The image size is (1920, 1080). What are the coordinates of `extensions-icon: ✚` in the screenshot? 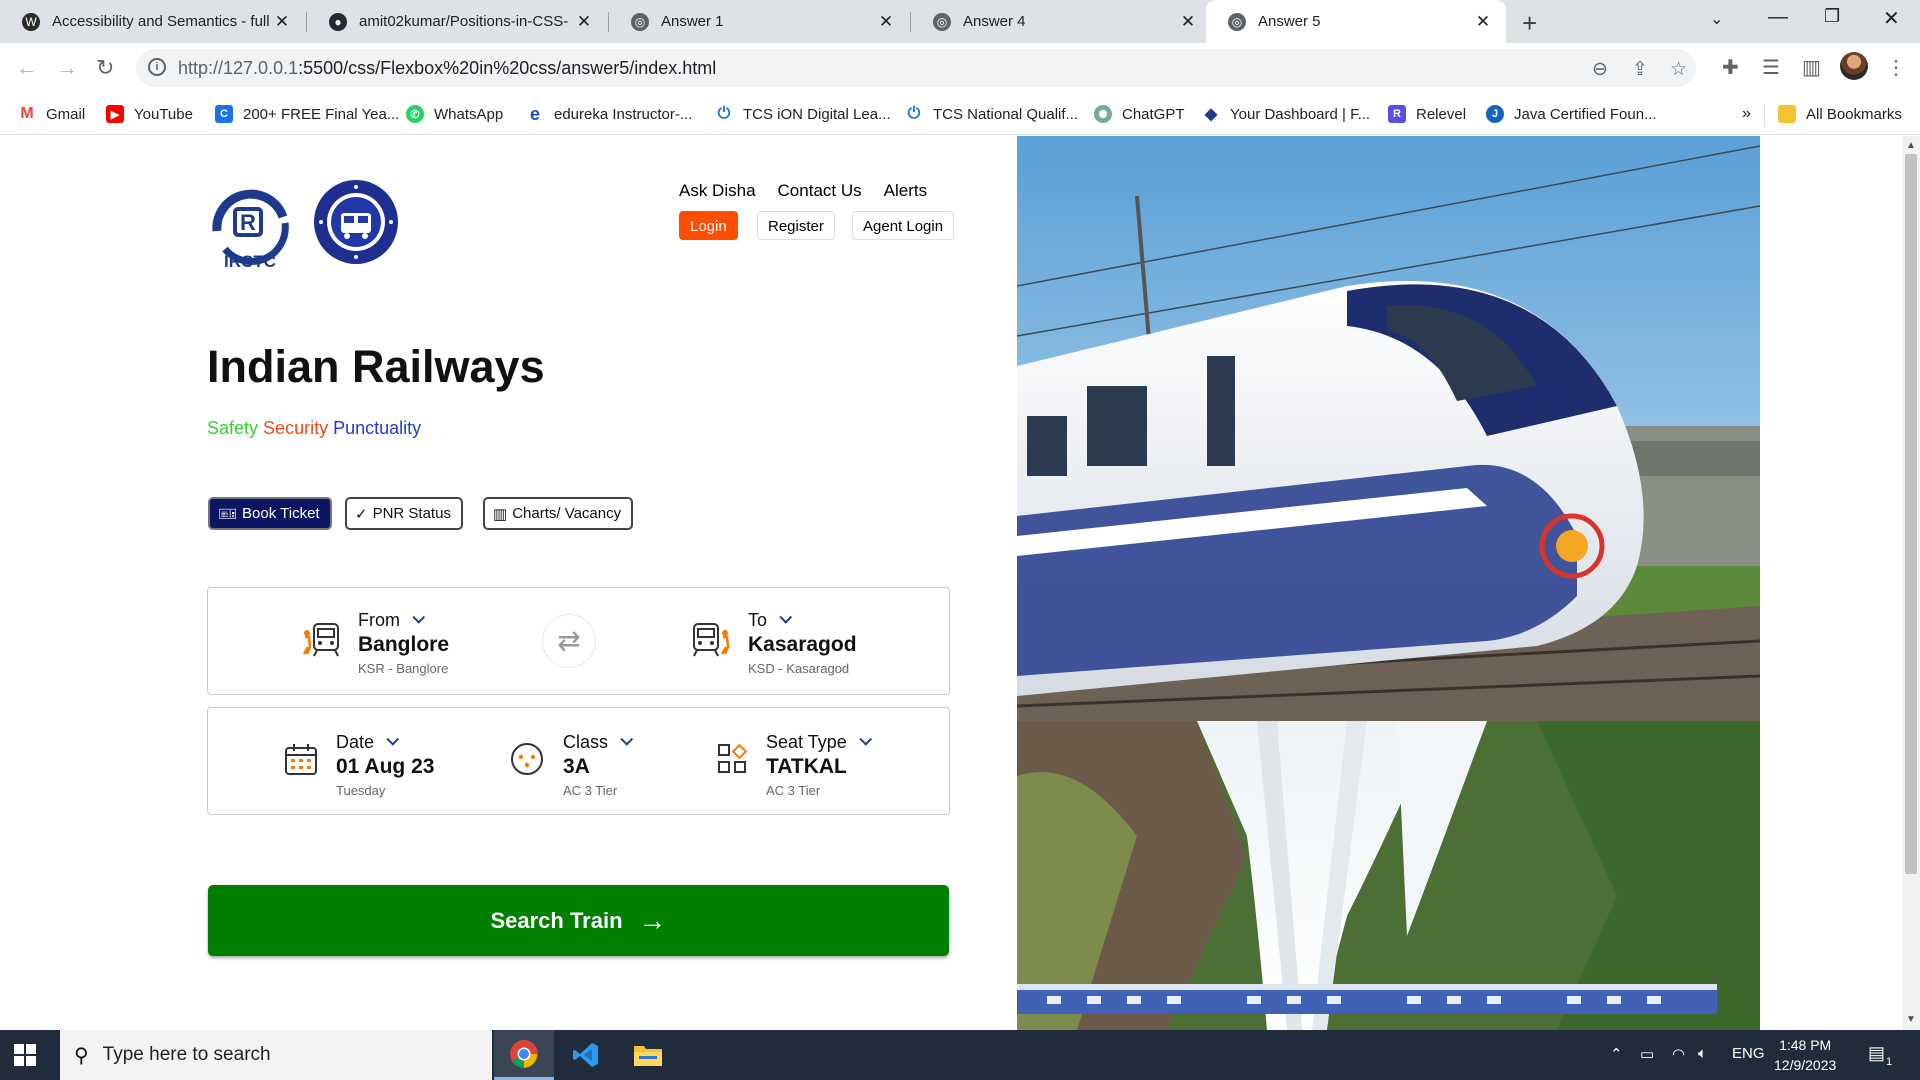 It's located at (1730, 67).